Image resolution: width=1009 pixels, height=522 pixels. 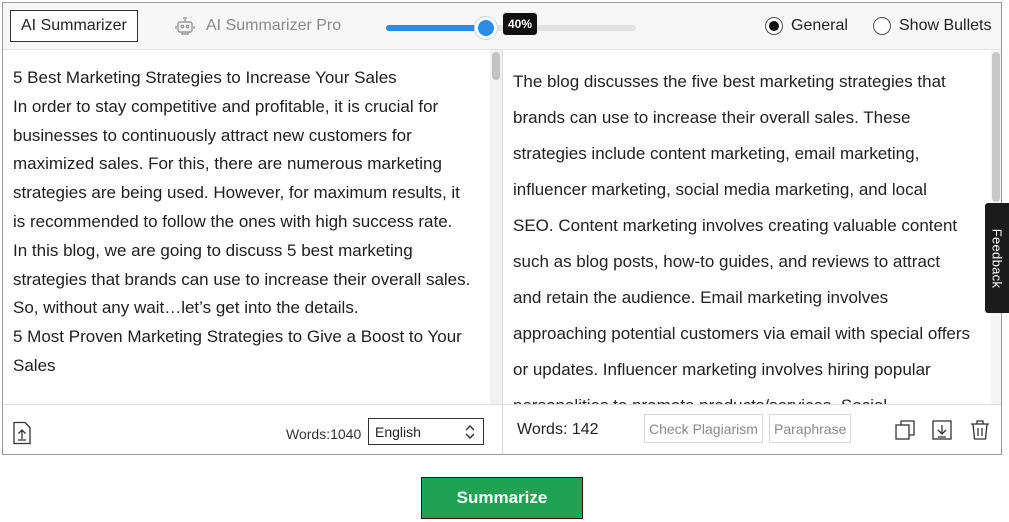 I want to click on summarize-button: Summarize, so click(x=502, y=498).